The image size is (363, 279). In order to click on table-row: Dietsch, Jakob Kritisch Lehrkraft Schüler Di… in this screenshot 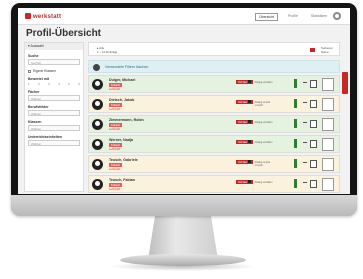, I will do `click(214, 104)`.